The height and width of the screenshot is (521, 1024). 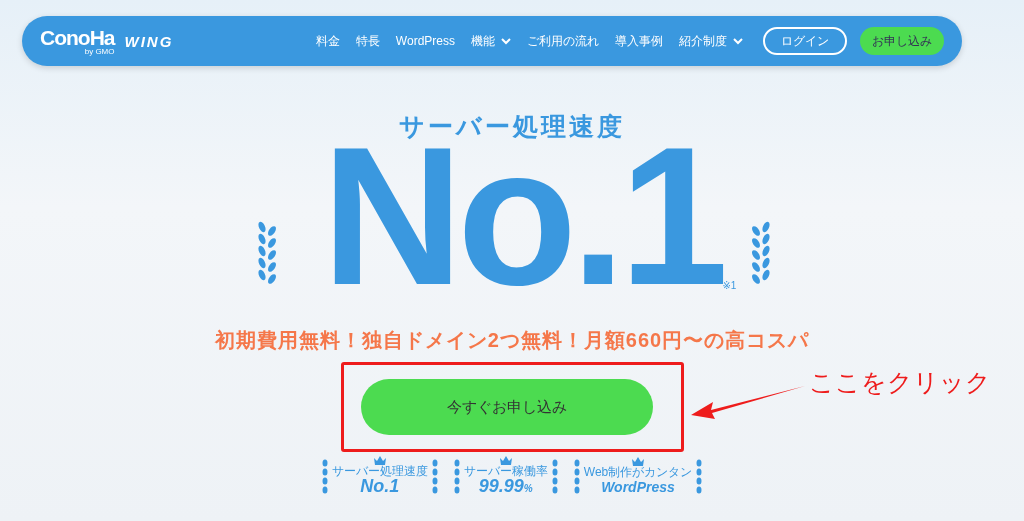 I want to click on badge-caption: サーバー処理速度, so click(x=379, y=471).